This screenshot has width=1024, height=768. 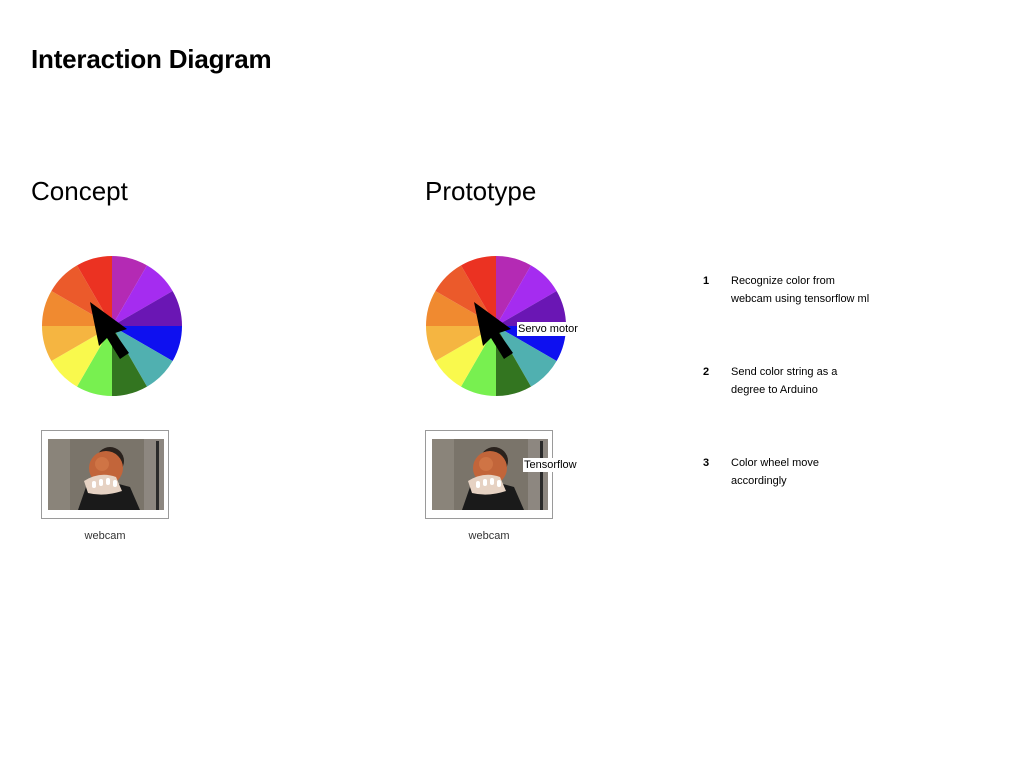 I want to click on prototype-webcam-caption: webcam, so click(x=489, y=536).